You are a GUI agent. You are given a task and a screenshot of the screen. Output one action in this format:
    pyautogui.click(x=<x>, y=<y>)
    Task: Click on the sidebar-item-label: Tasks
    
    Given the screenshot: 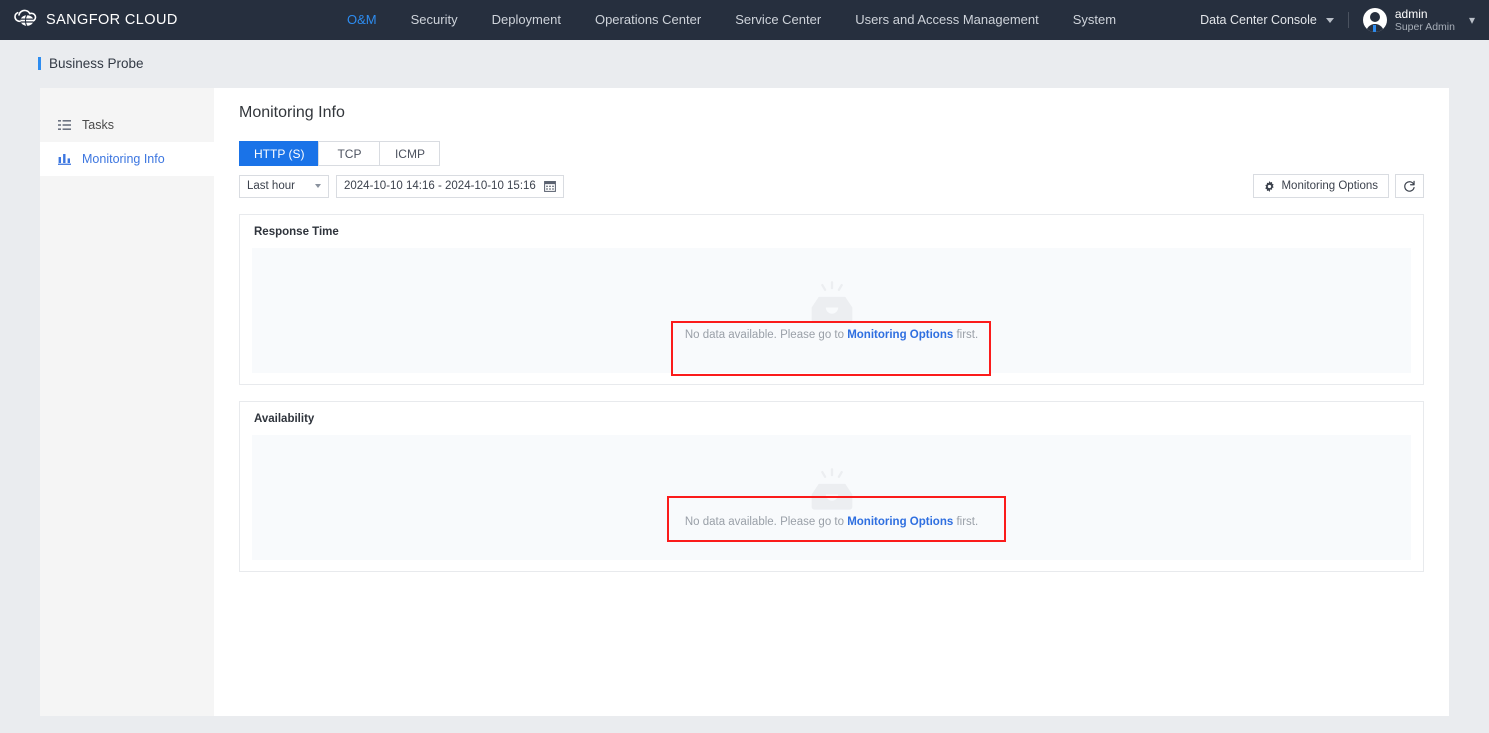 What is the action you would take?
    pyautogui.click(x=98, y=125)
    